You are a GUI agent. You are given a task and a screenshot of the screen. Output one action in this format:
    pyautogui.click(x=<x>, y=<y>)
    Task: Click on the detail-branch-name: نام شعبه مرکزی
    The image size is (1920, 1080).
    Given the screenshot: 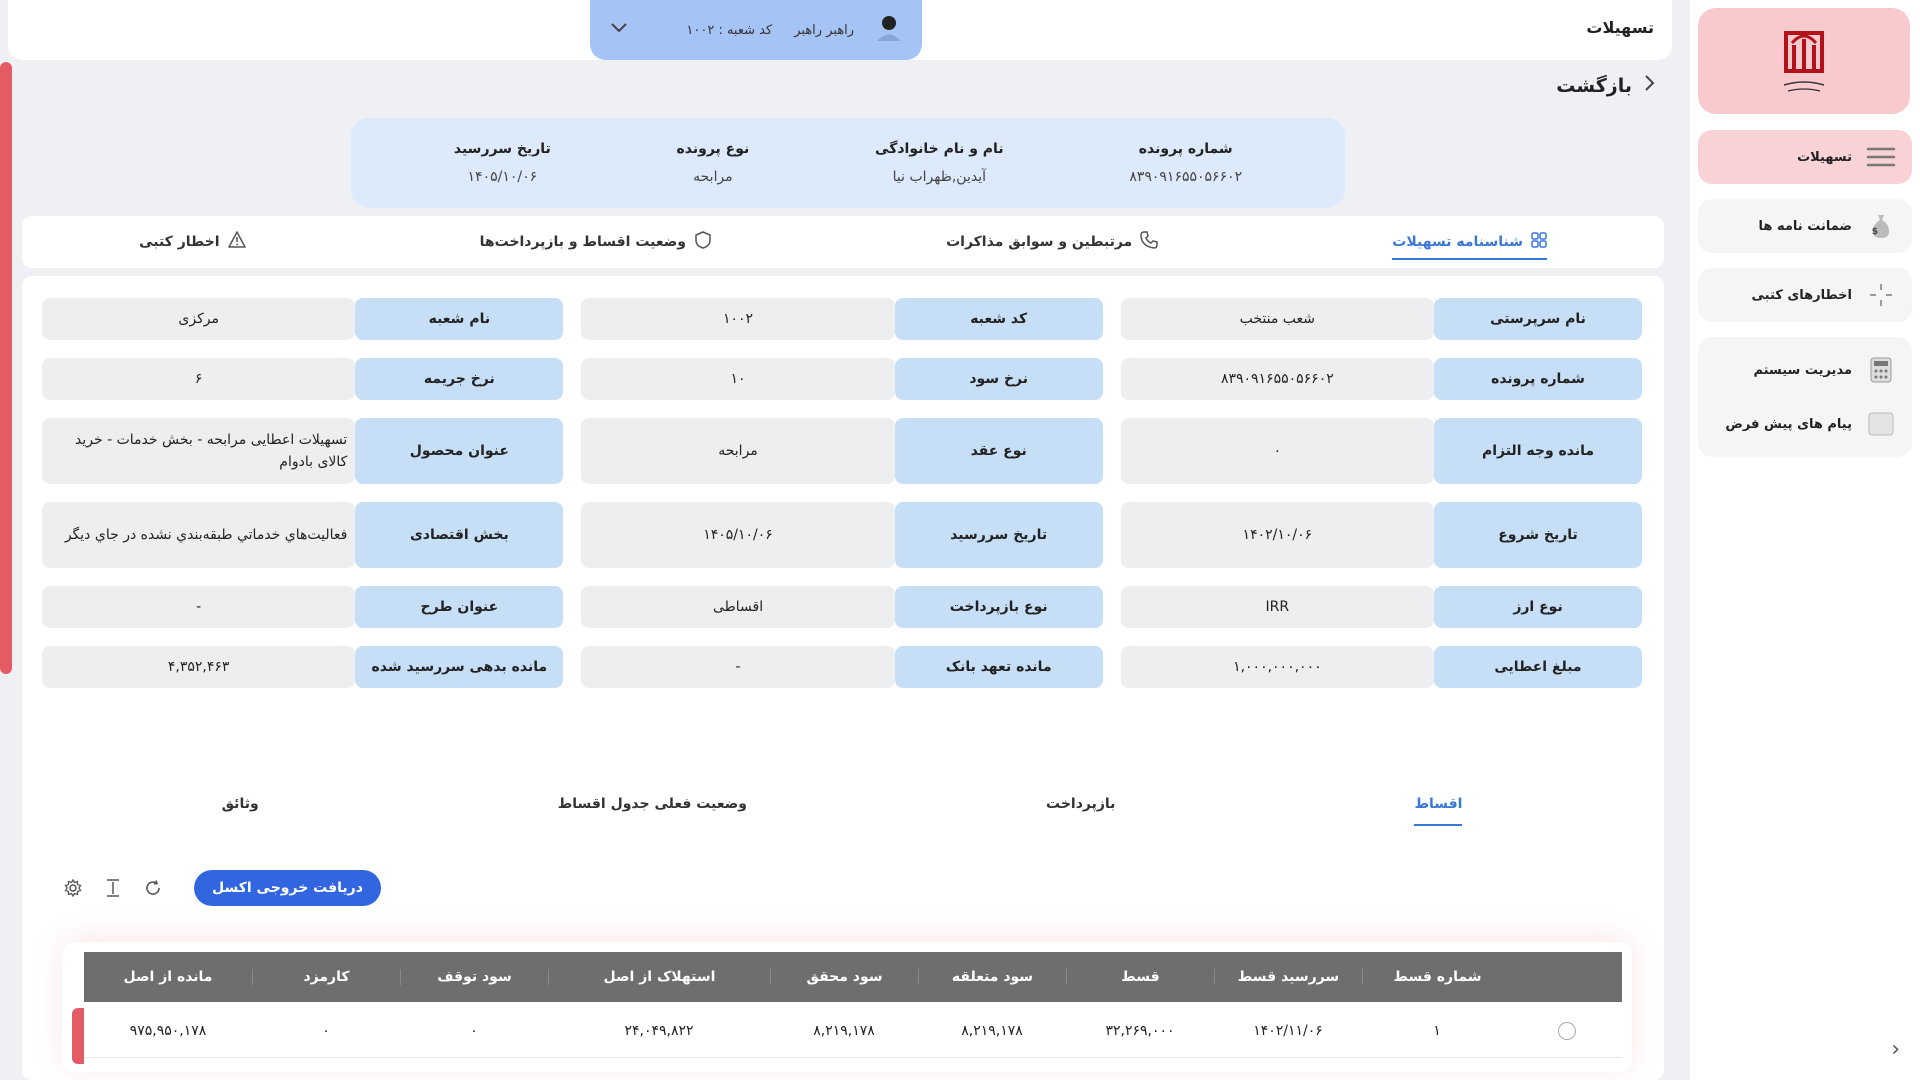 What is the action you would take?
    pyautogui.click(x=303, y=319)
    